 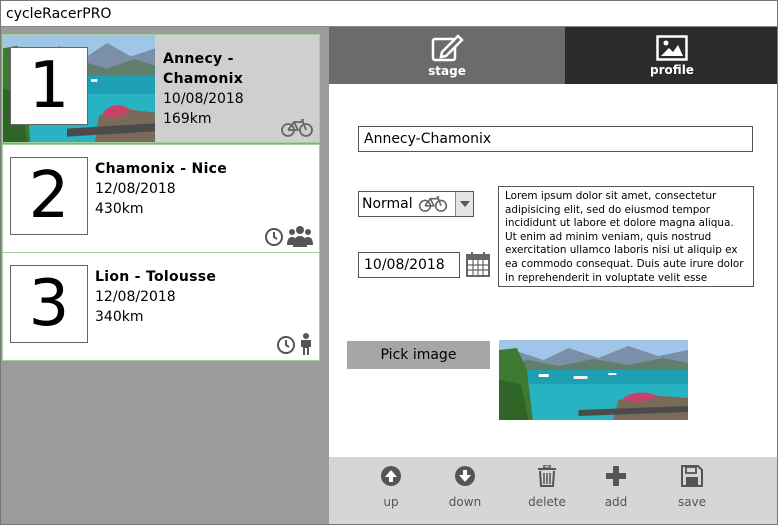 I want to click on down-button: down, so click(x=465, y=487).